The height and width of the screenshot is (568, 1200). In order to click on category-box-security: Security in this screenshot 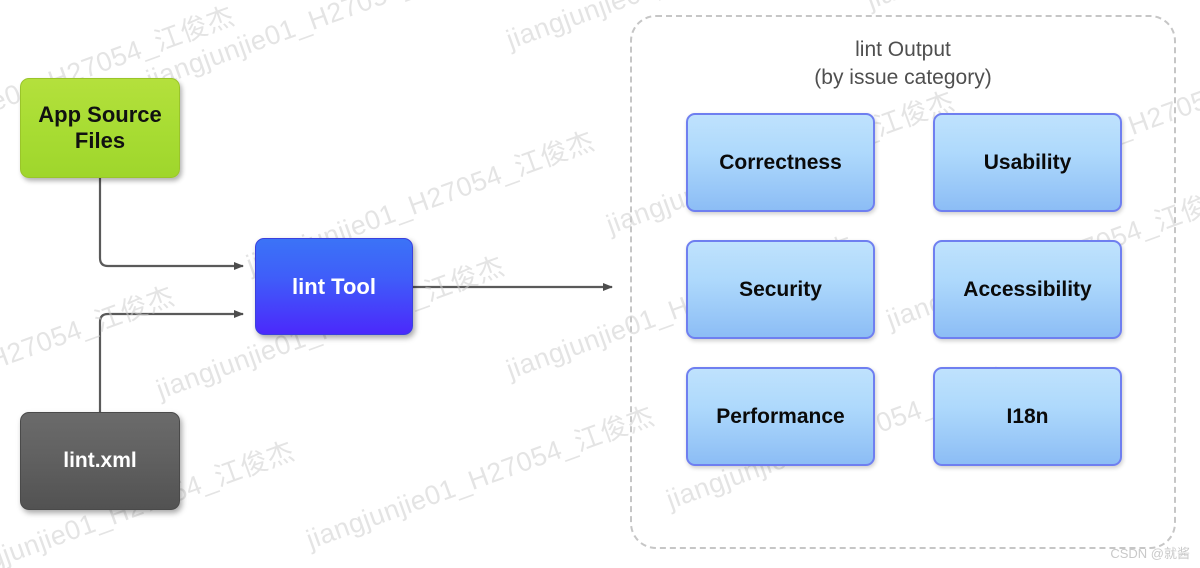, I will do `click(780, 289)`.